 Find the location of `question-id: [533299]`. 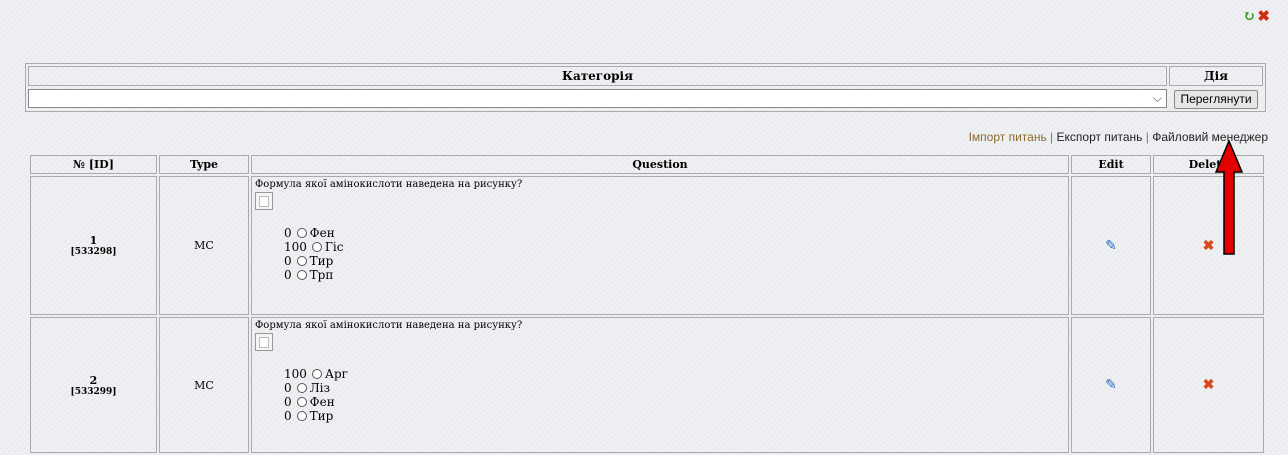

question-id: [533299] is located at coordinates (93, 391).